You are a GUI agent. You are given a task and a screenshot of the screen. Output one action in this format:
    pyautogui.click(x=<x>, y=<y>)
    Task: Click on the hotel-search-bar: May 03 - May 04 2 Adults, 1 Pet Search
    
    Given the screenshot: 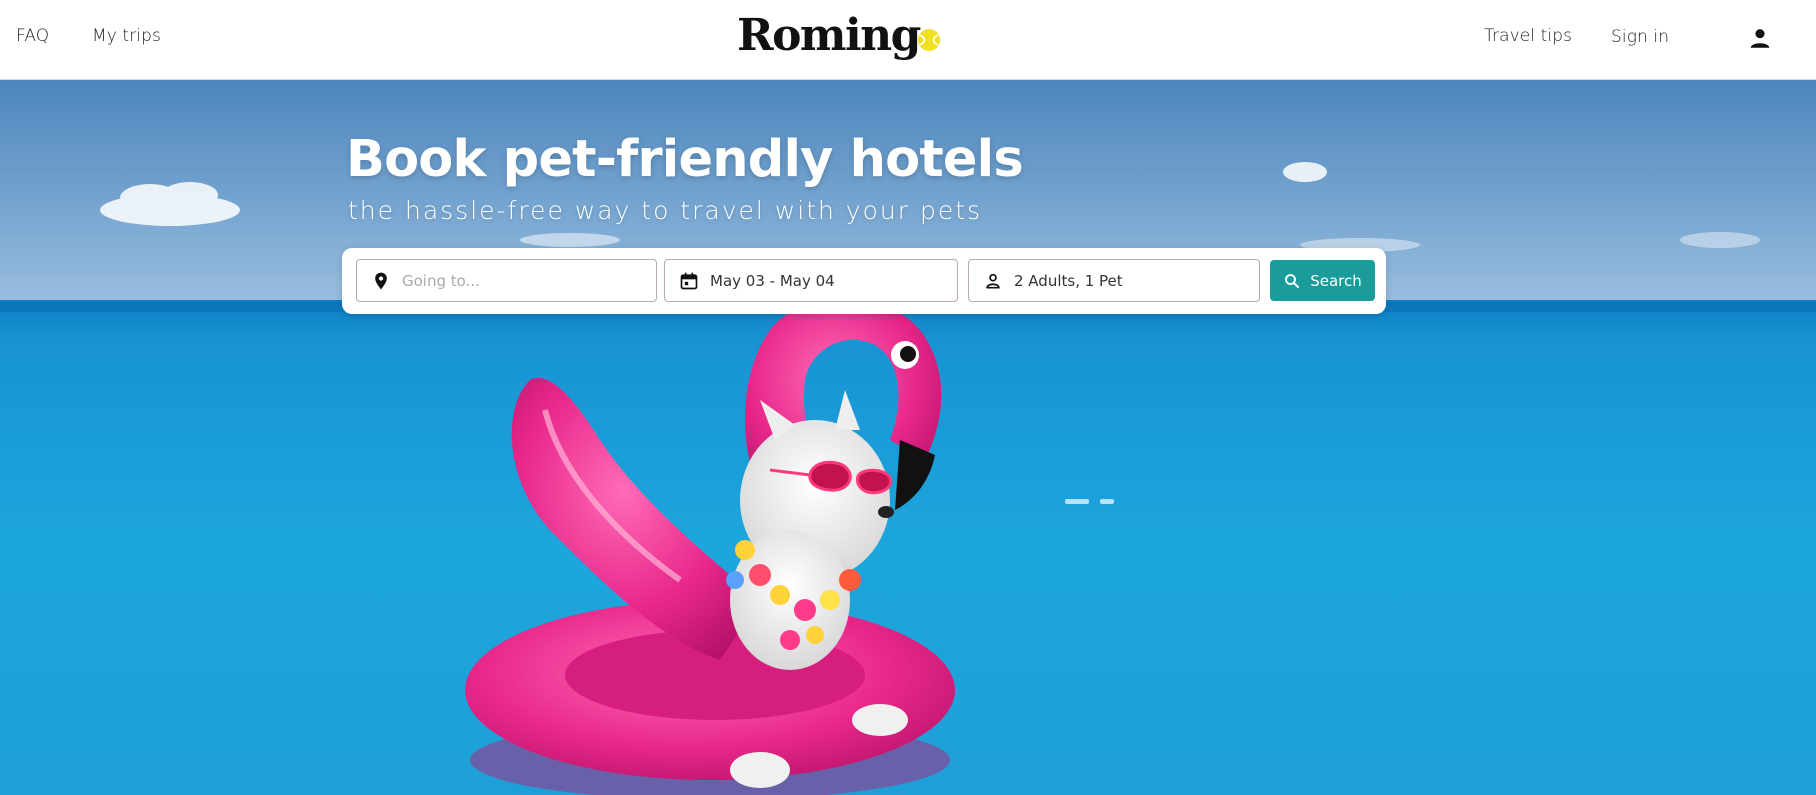 What is the action you would take?
    pyautogui.click(x=864, y=281)
    